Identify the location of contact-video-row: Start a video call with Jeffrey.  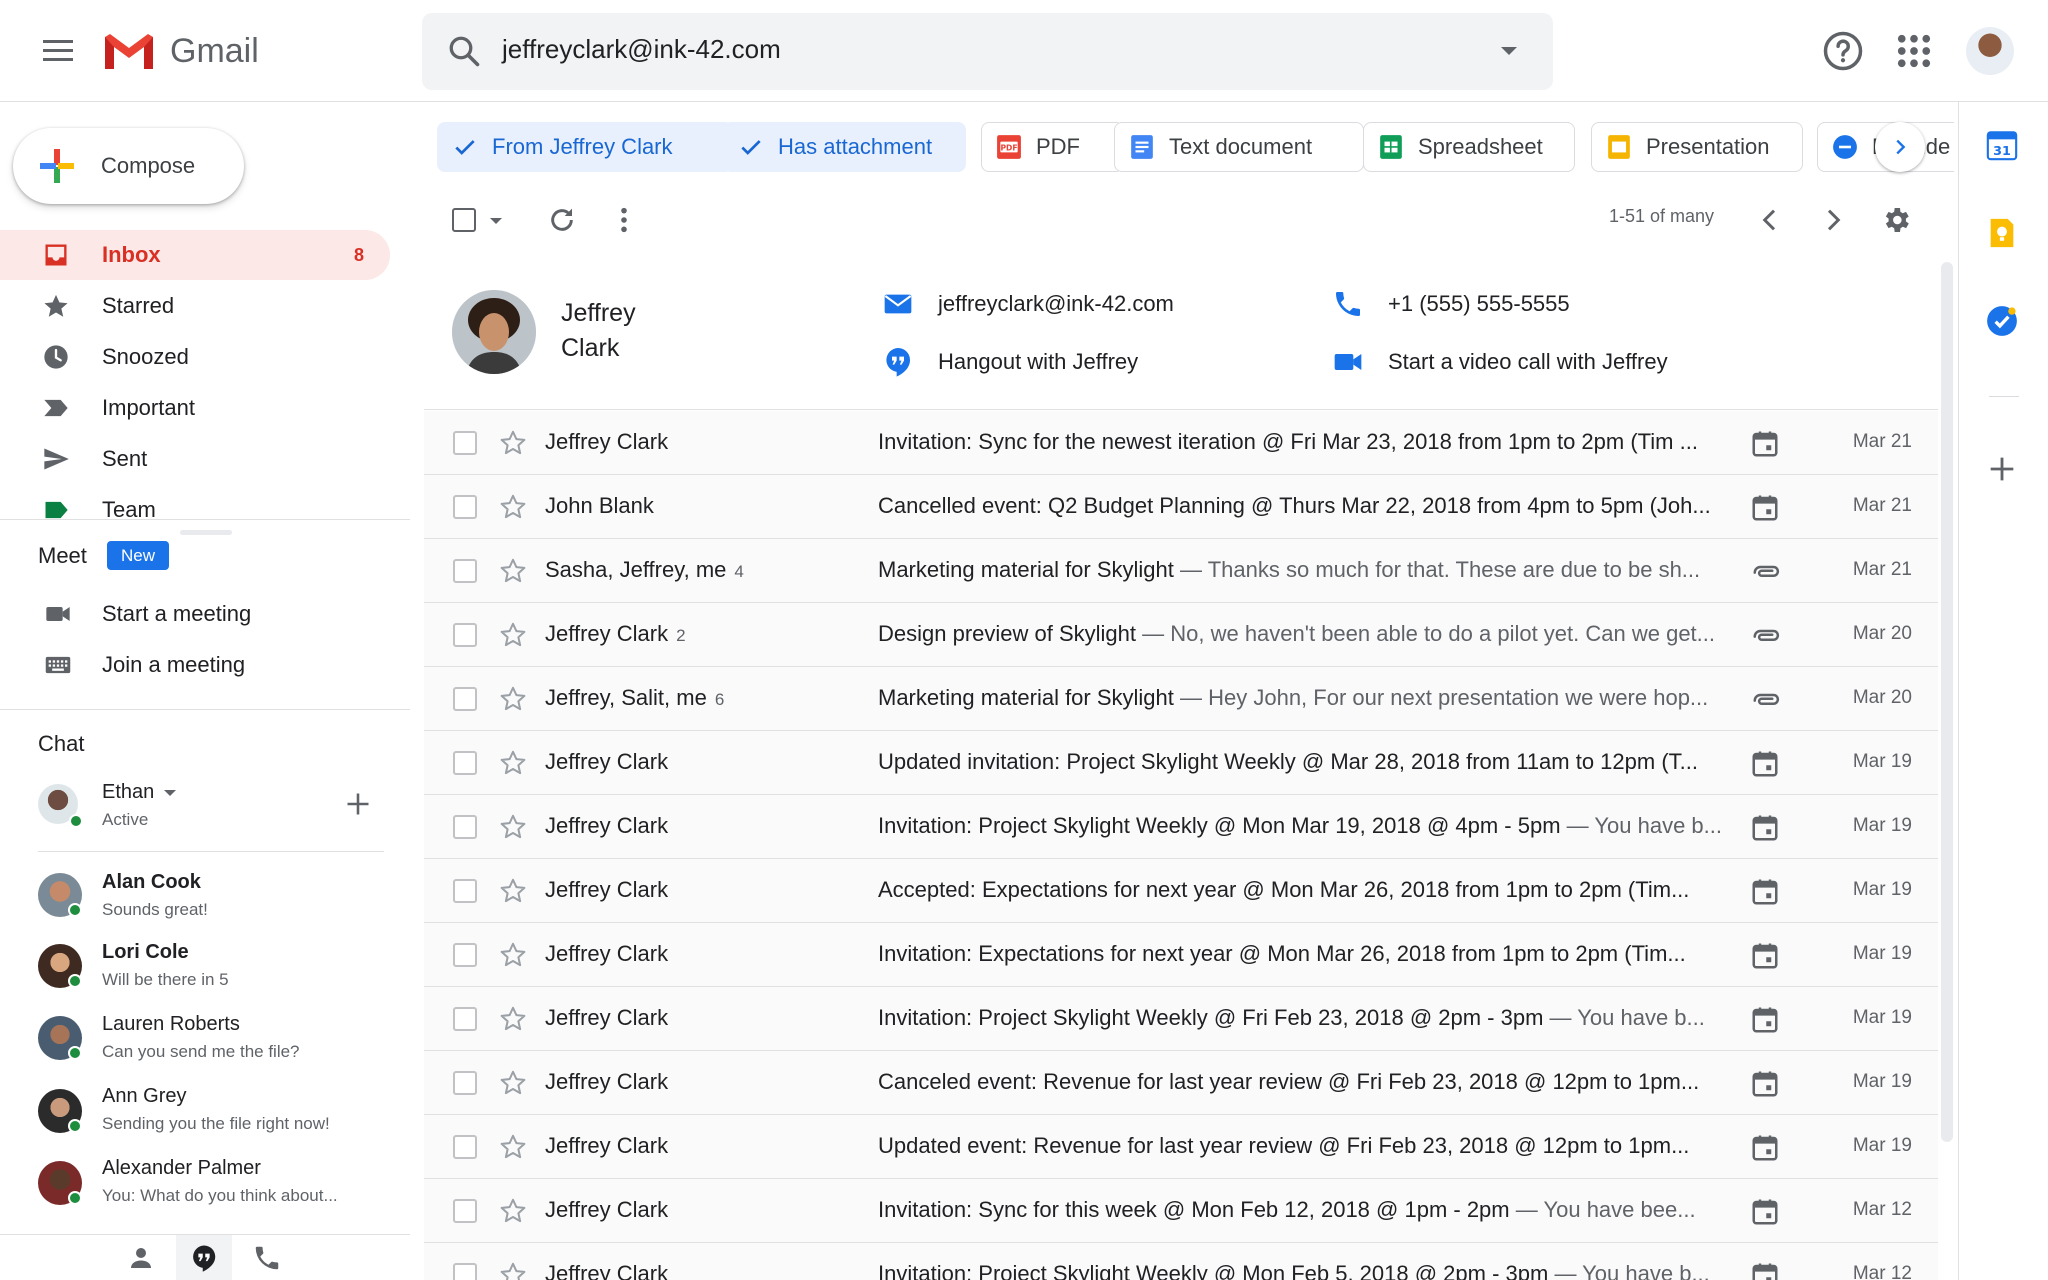
(1500, 362).